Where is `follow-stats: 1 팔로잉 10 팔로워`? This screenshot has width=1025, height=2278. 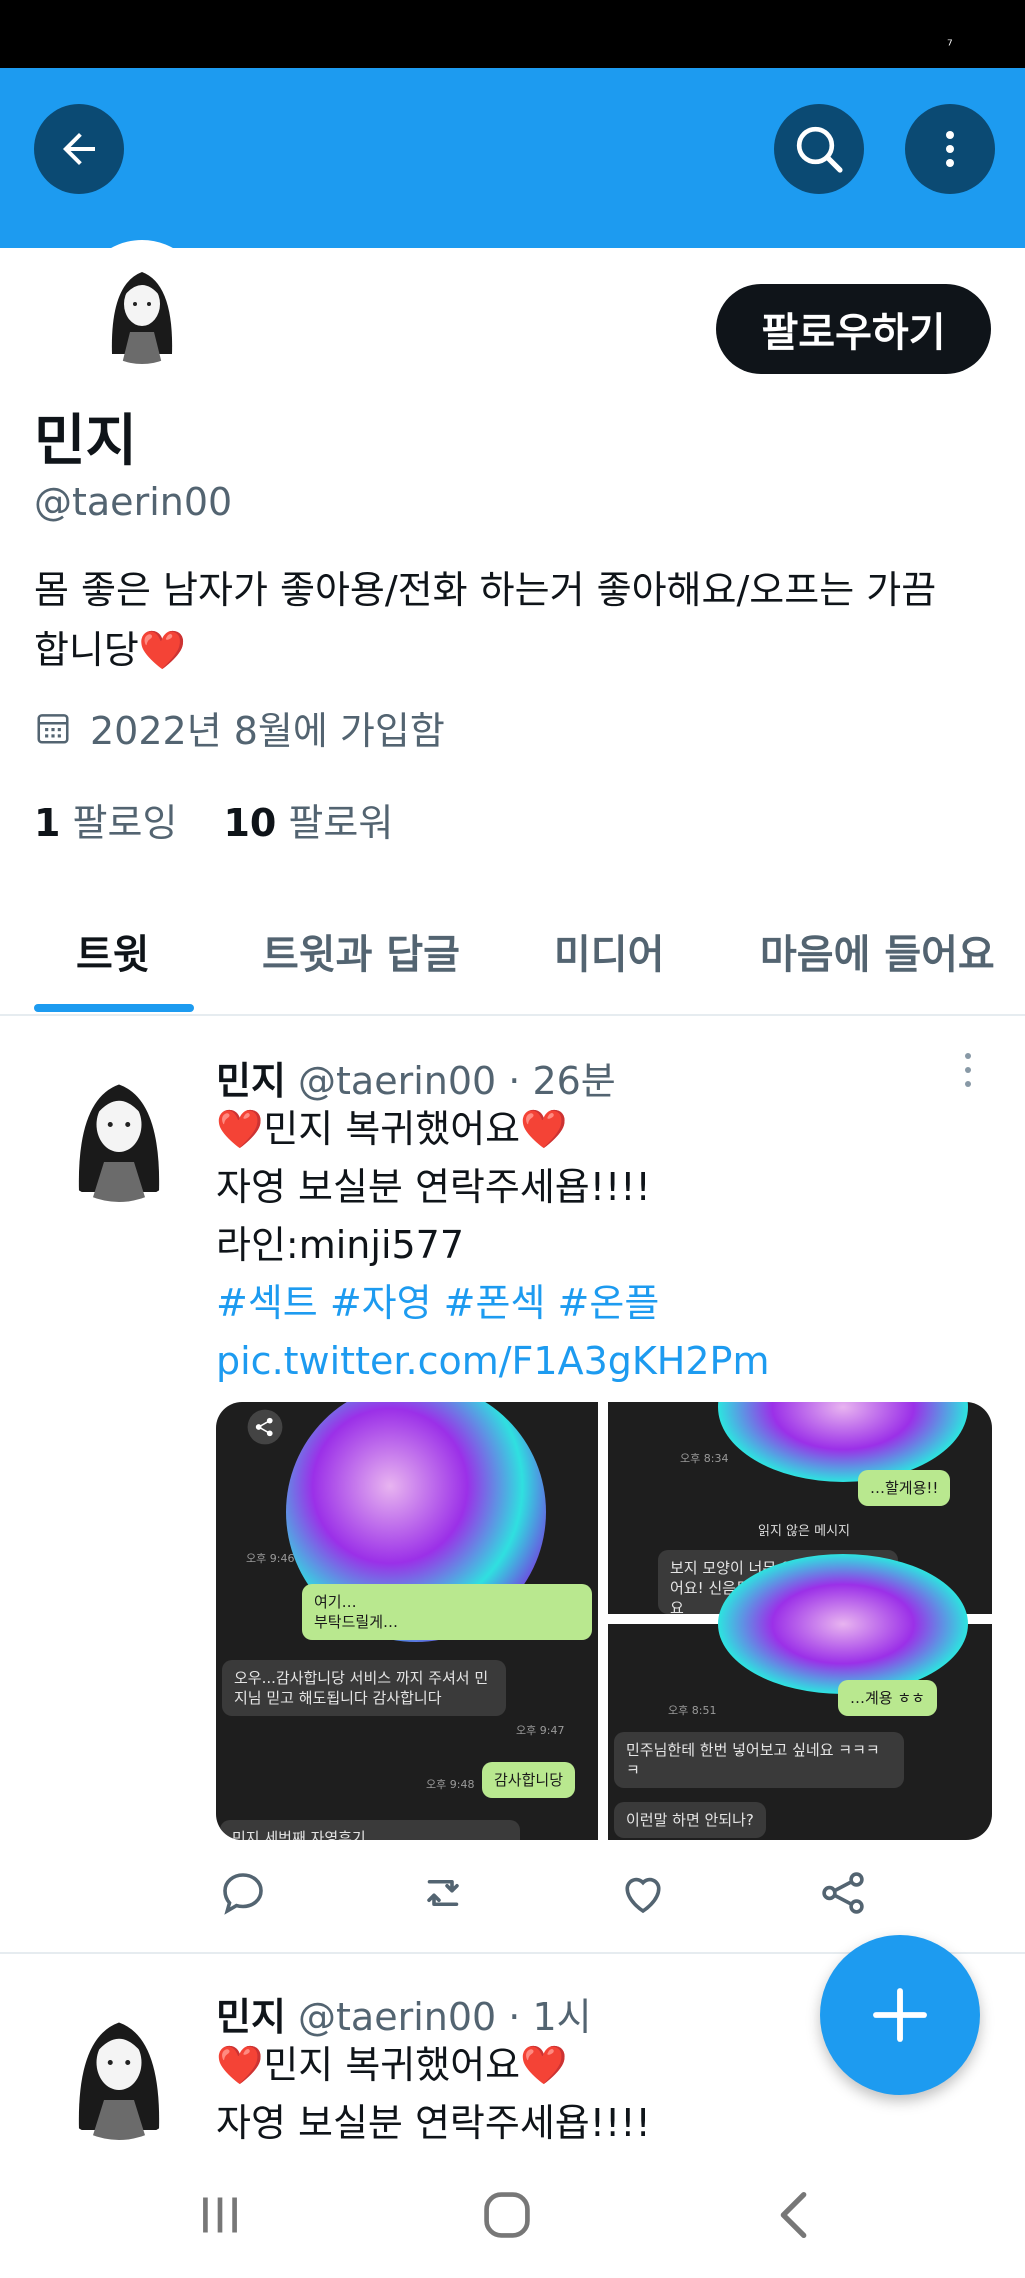 follow-stats: 1 팔로잉 10 팔로워 is located at coordinates (213, 819).